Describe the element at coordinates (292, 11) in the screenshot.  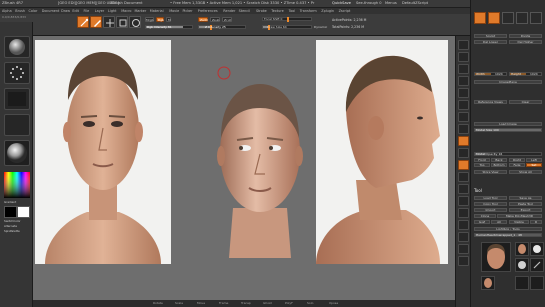
I see `menu-tool: Tool` at that location.